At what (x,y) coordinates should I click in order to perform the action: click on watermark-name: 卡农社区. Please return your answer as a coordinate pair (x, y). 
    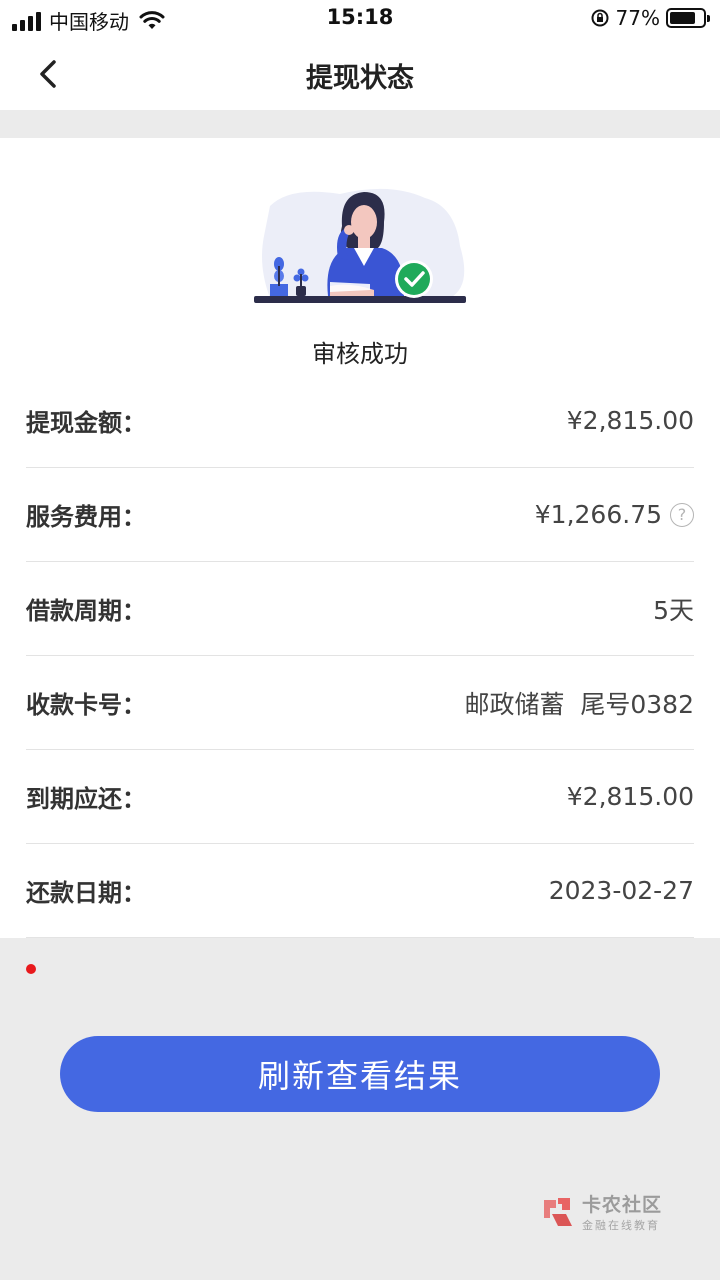
    Looking at the image, I should click on (622, 1205).